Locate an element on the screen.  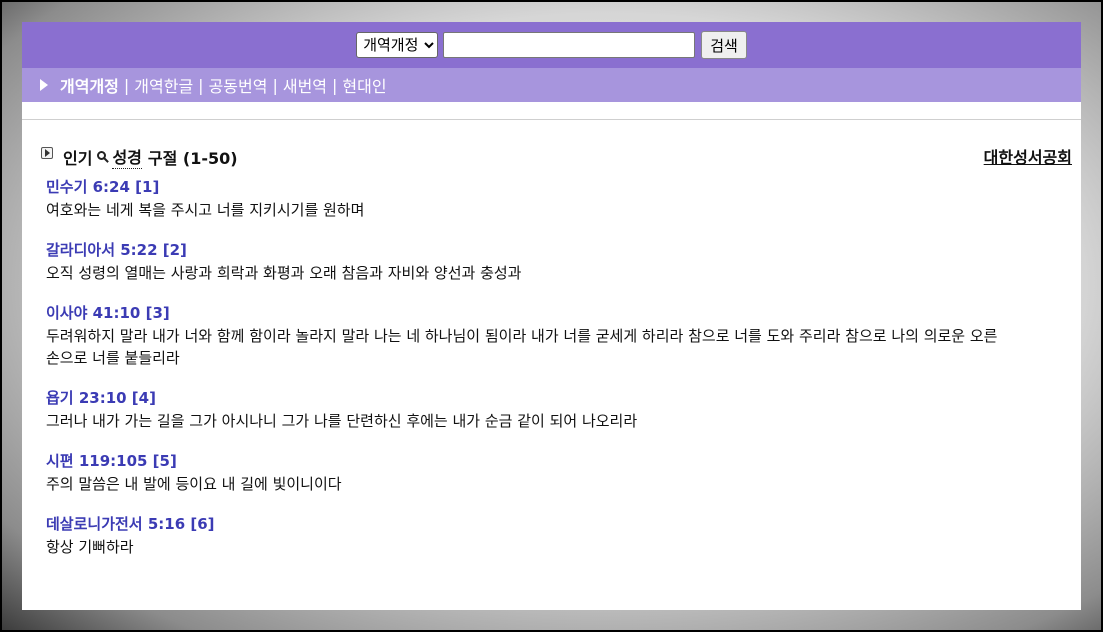
tab-hyeondaein: 현대인 is located at coordinates (364, 85).